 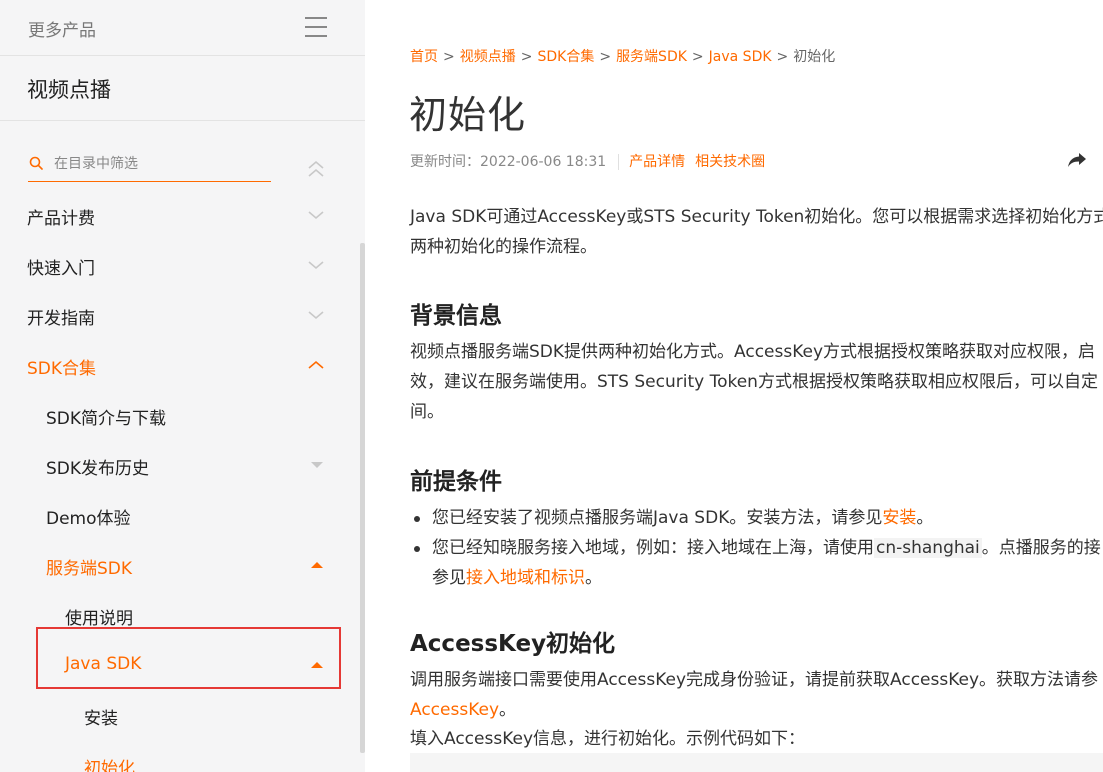 I want to click on nav-item-dev-guide: 开发指南, so click(x=177, y=315).